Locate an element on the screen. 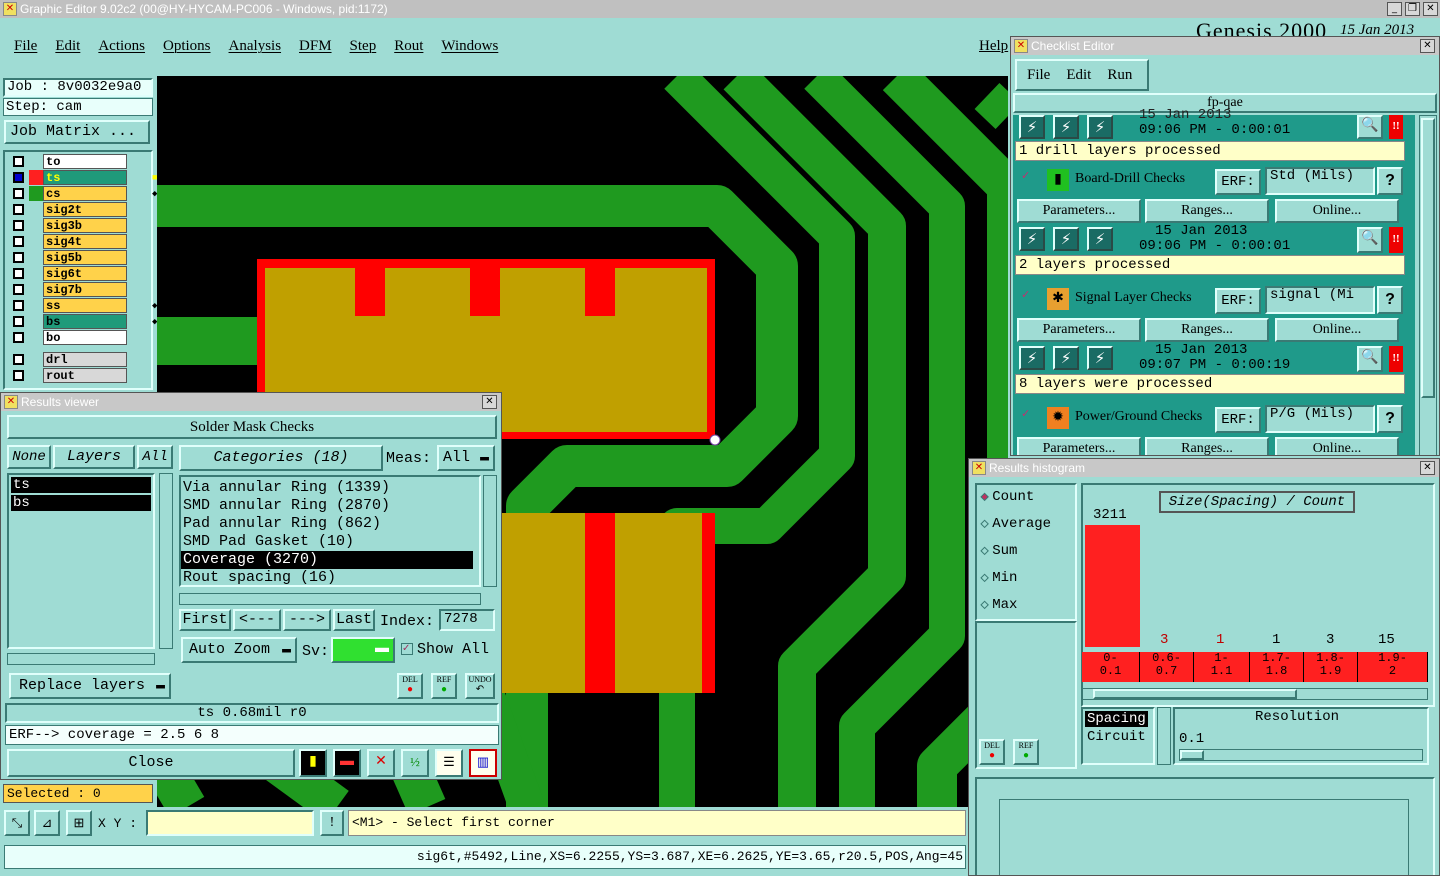 The image size is (1440, 876). layer-row: sig6t is located at coordinates (79, 273).